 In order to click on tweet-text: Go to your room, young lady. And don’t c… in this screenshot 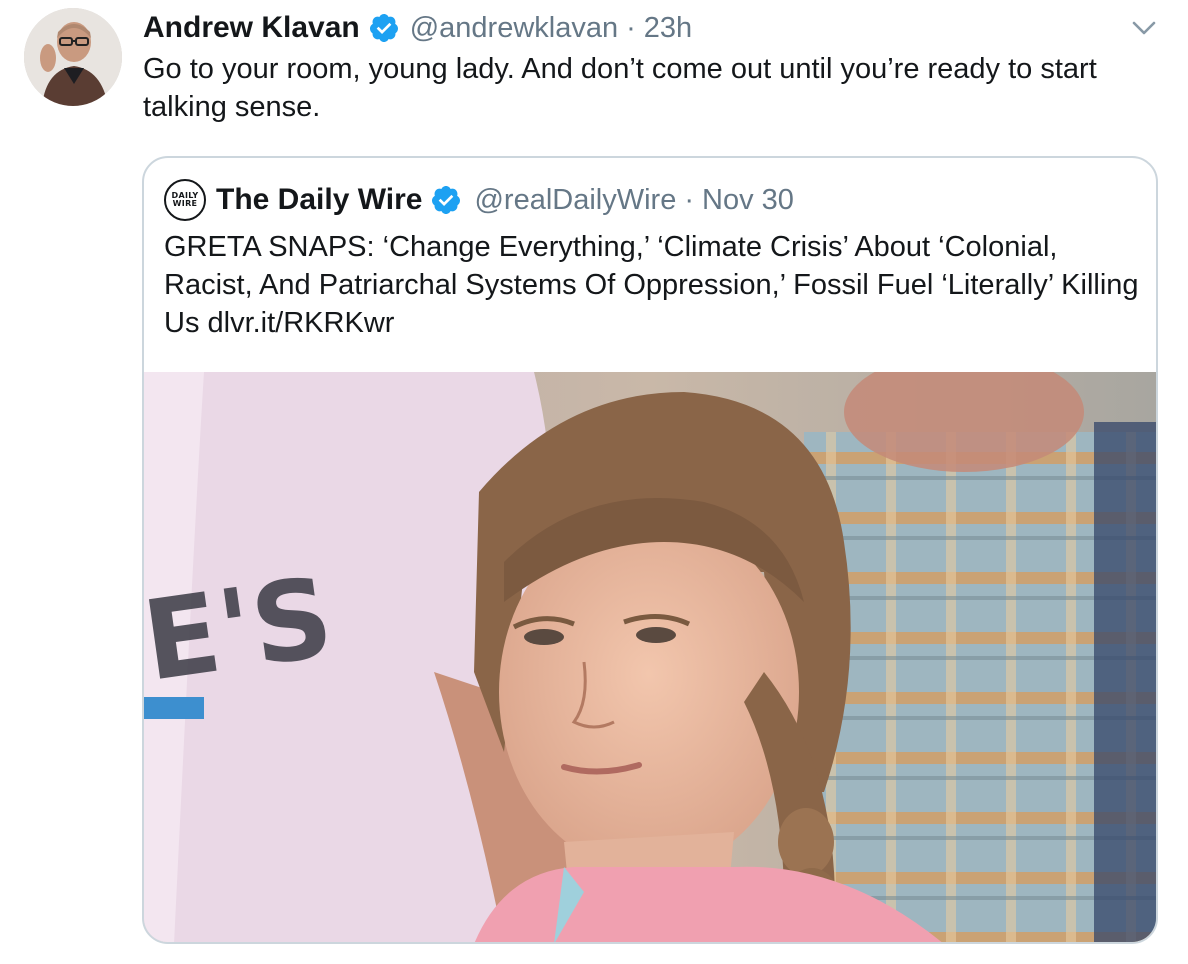, I will do `click(620, 88)`.